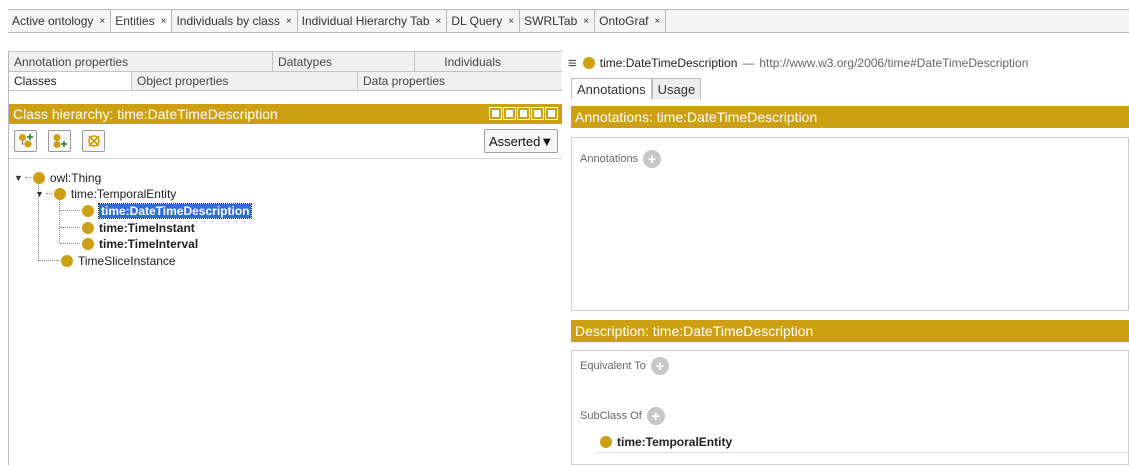  Describe the element at coordinates (509, 113) in the screenshot. I see `pin-icon` at that location.